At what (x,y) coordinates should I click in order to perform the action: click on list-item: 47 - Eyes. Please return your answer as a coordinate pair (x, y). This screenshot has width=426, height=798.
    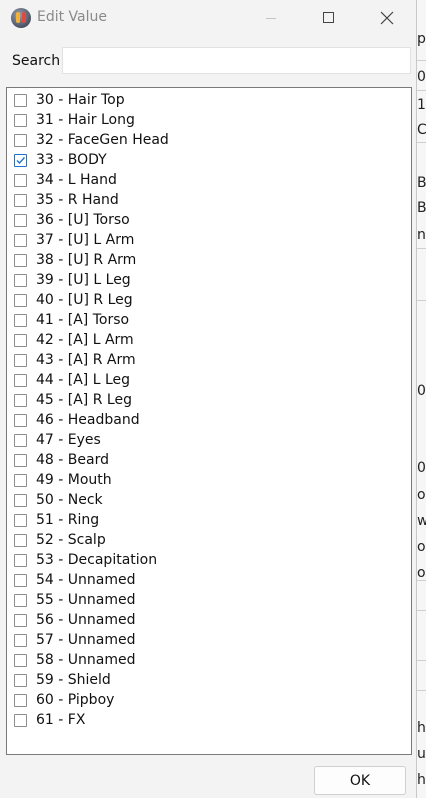
    Looking at the image, I should click on (209, 441).